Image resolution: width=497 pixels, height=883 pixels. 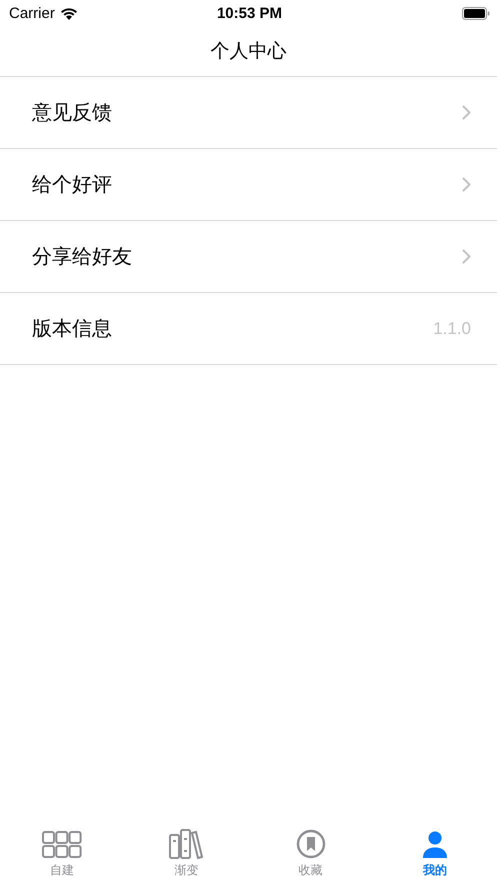 I want to click on settings-row: 分享给好友, so click(x=248, y=257).